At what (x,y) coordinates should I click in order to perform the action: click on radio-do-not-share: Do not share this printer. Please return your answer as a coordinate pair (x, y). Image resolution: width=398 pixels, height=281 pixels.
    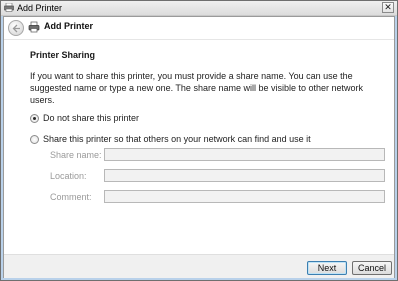
    Looking at the image, I should click on (95, 119).